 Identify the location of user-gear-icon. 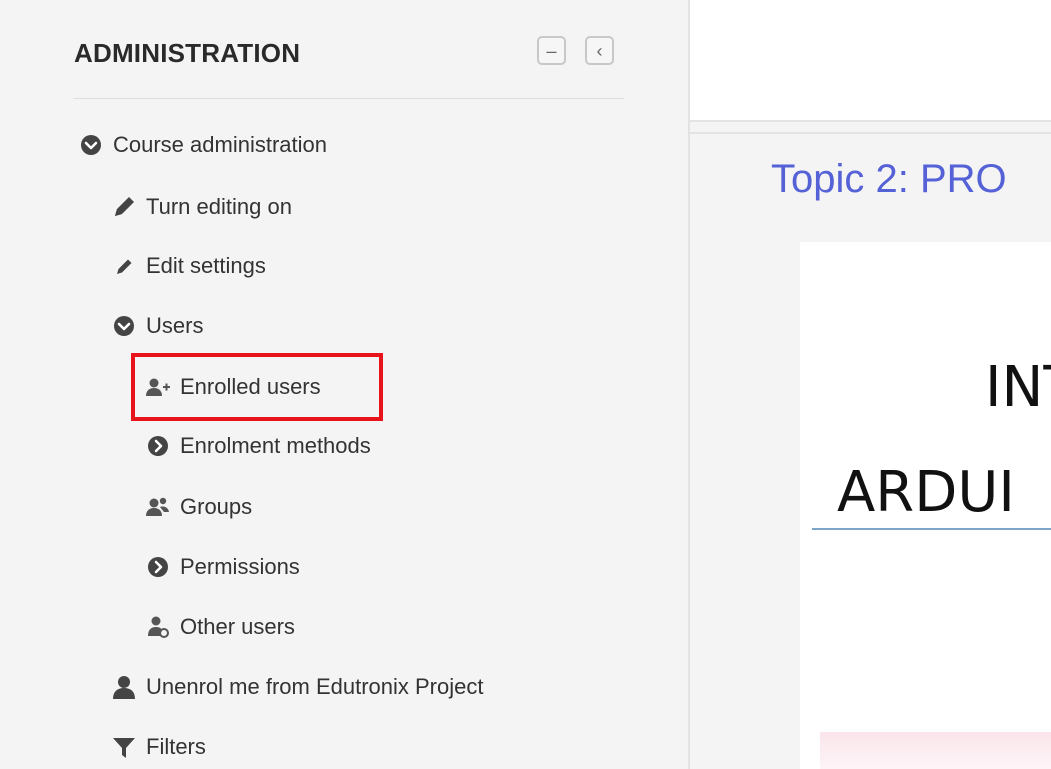
(158, 627).